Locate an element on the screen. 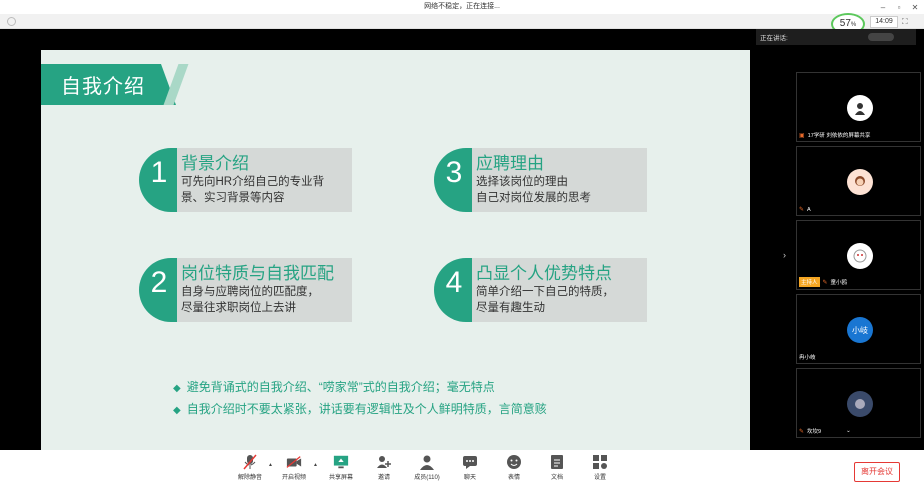 Image resolution: width=924 pixels, height=494 pixels. avatar: 小岐 is located at coordinates (860, 330).